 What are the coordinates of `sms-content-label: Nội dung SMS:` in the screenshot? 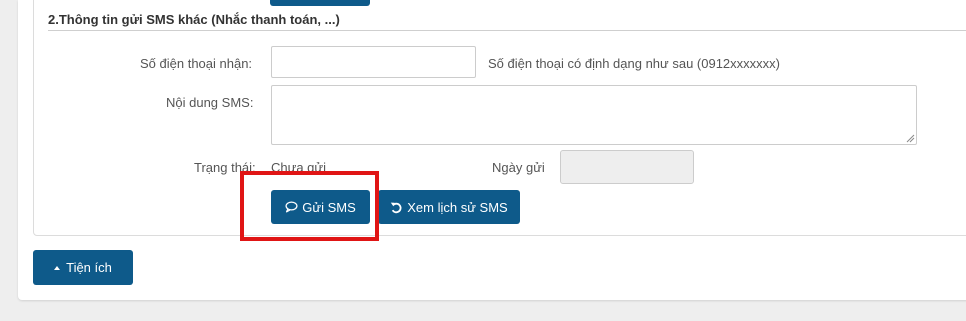 It's located at (210, 102).